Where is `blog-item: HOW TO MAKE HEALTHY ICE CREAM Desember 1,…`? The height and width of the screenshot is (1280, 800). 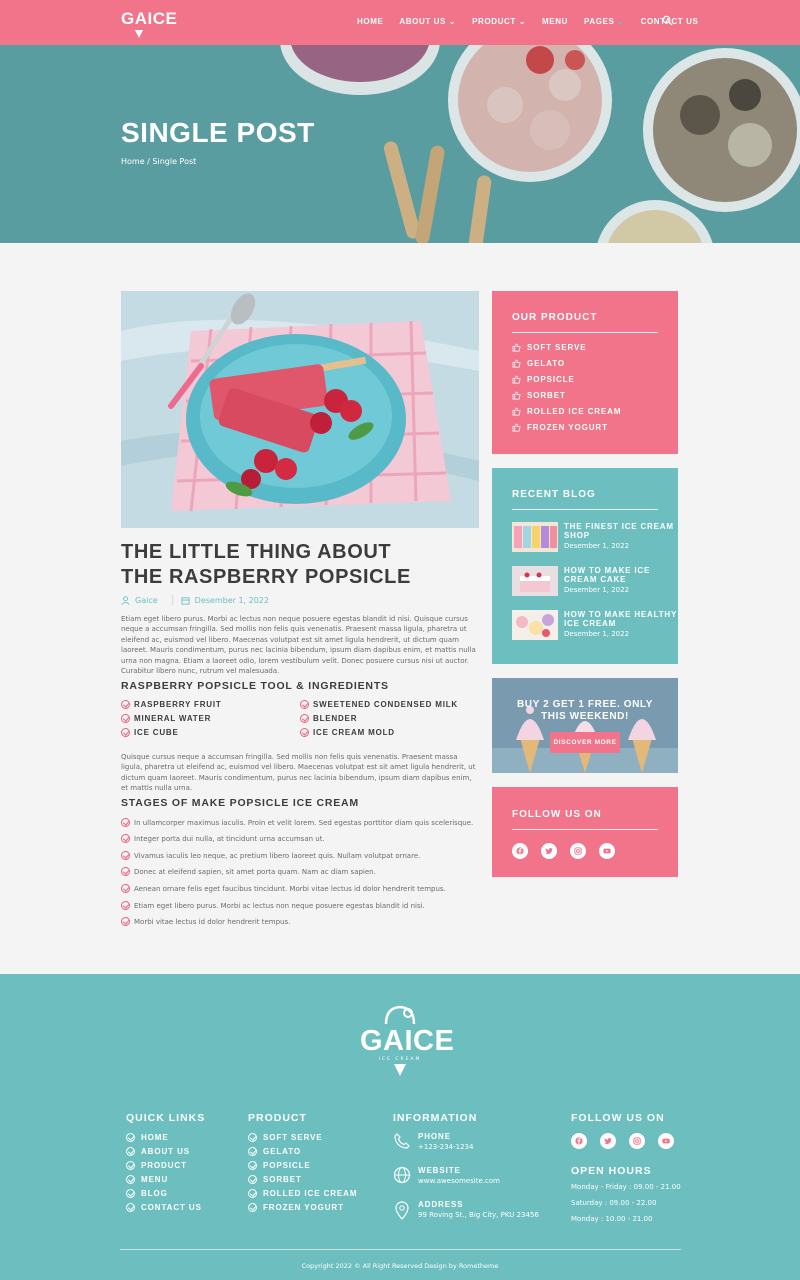 blog-item: HOW TO MAKE HEALTHY ICE CREAM Desember 1,… is located at coordinates (595, 625).